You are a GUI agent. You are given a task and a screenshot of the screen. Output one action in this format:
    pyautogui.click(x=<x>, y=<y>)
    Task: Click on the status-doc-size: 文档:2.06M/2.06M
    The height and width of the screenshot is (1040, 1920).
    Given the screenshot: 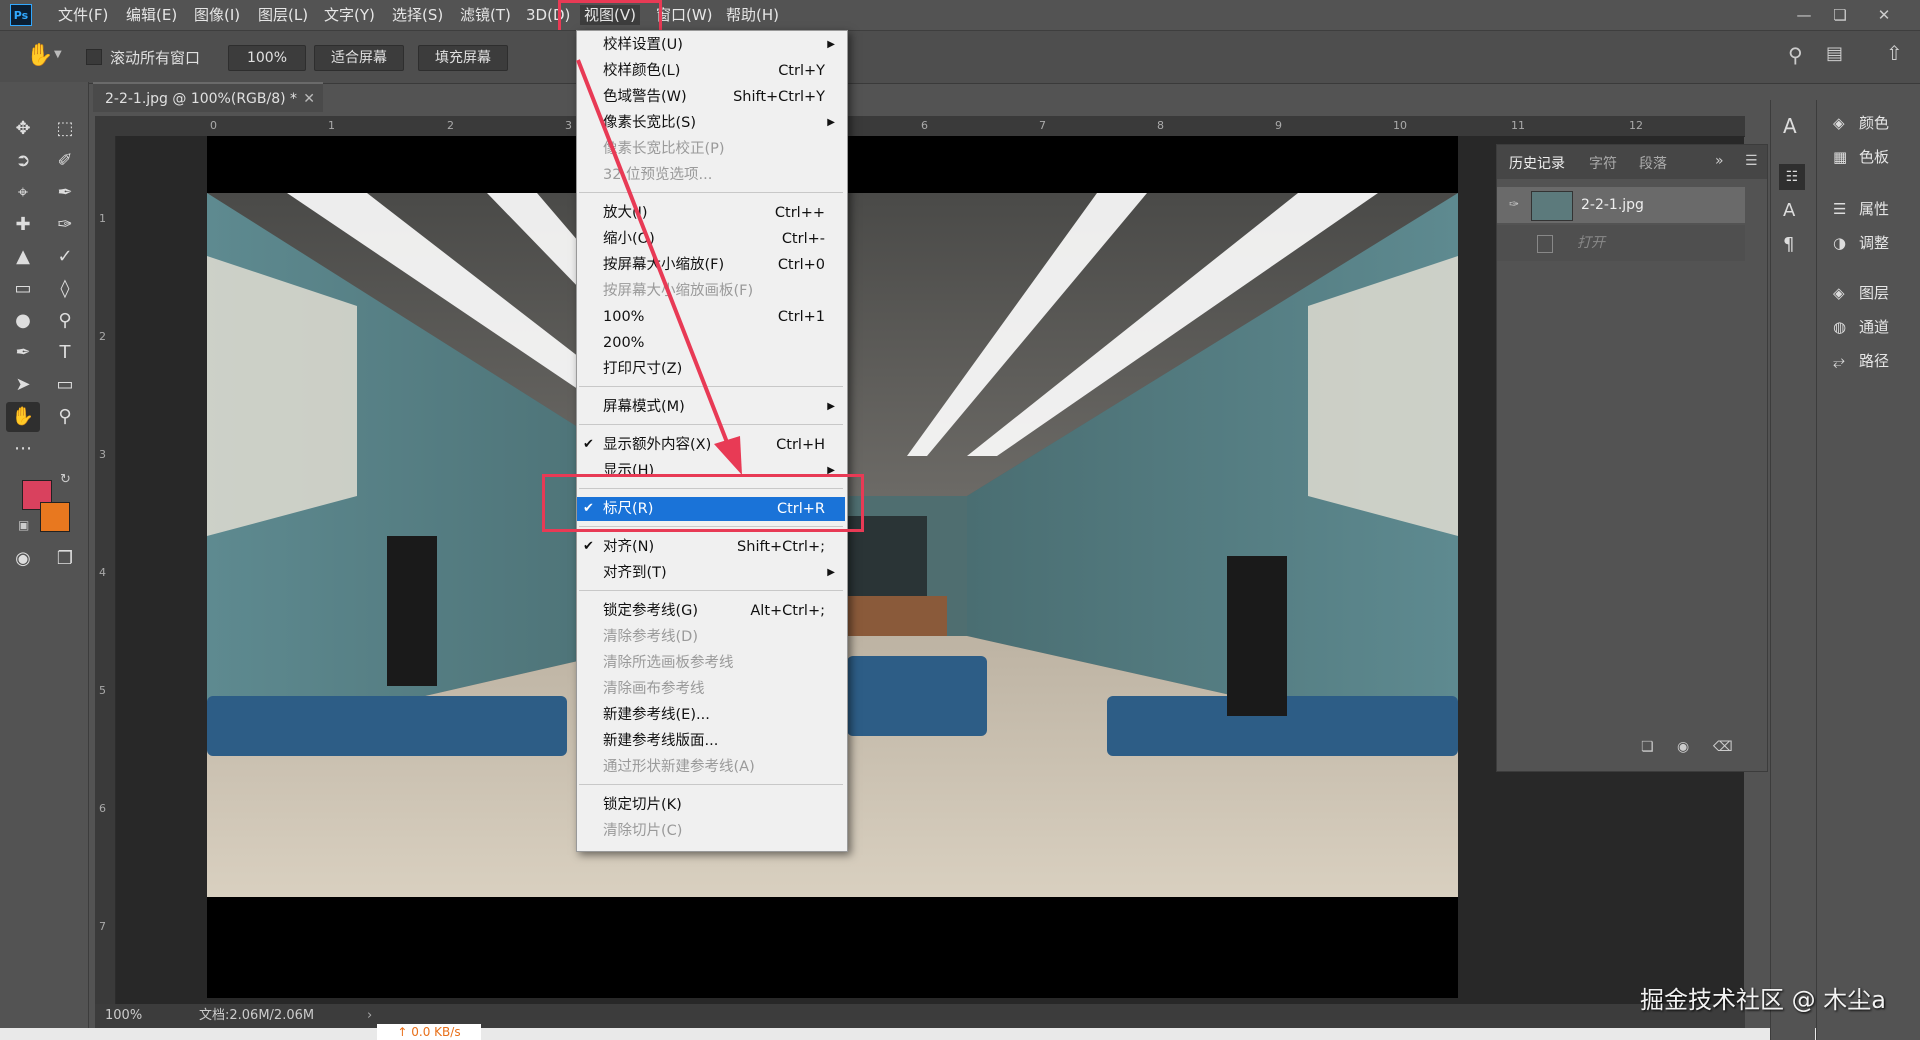 What is the action you would take?
    pyautogui.click(x=256, y=1016)
    